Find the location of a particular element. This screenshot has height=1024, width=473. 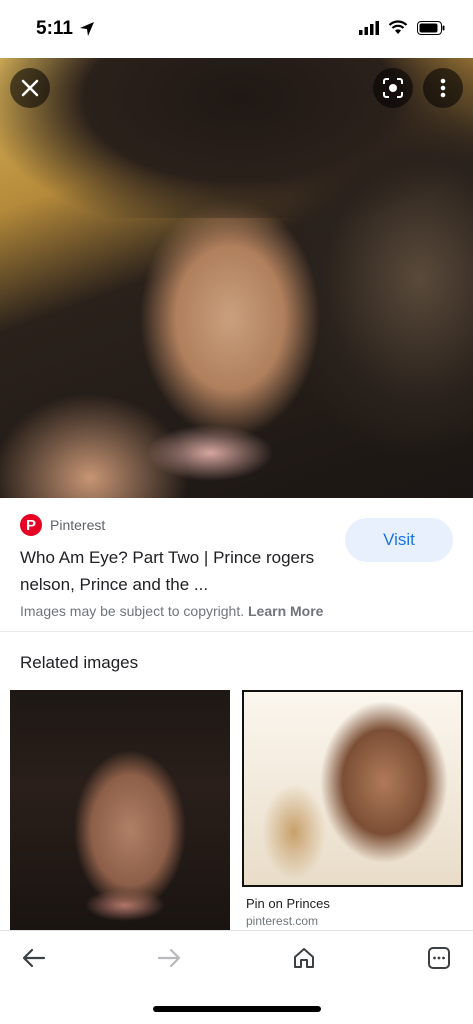

wifi-icon is located at coordinates (398, 27).